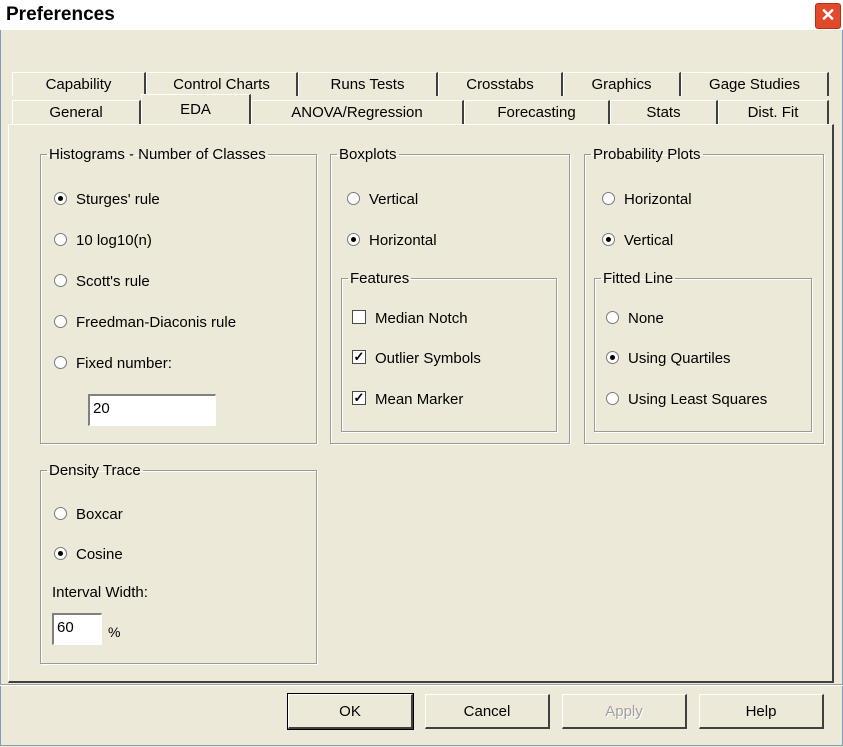  I want to click on interval-width-input: 60, so click(77, 629).